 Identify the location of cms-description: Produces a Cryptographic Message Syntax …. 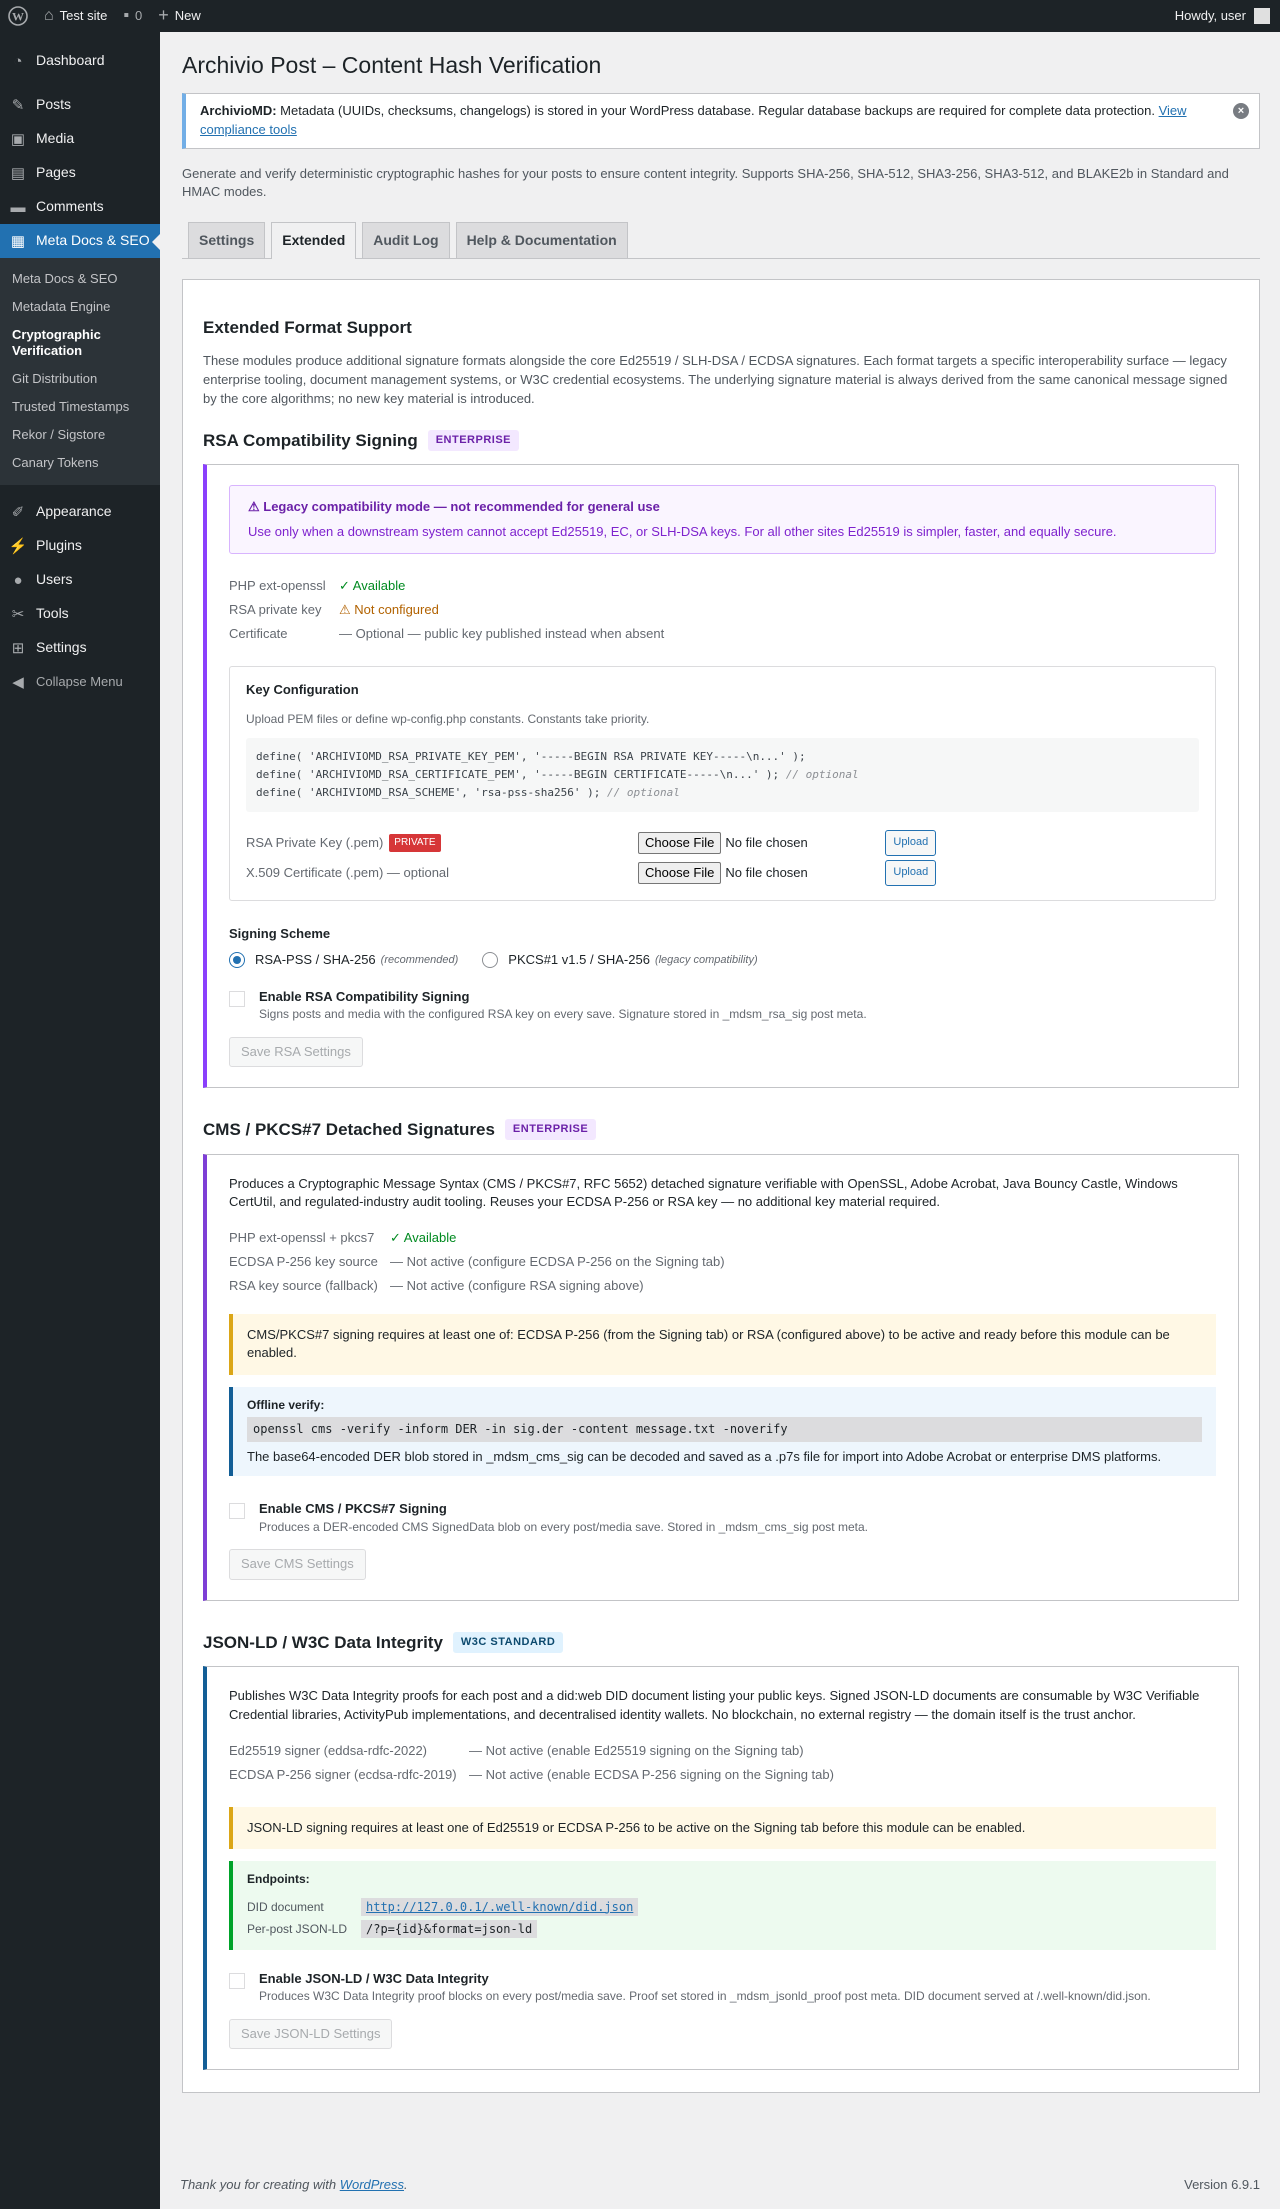
(703, 1192).